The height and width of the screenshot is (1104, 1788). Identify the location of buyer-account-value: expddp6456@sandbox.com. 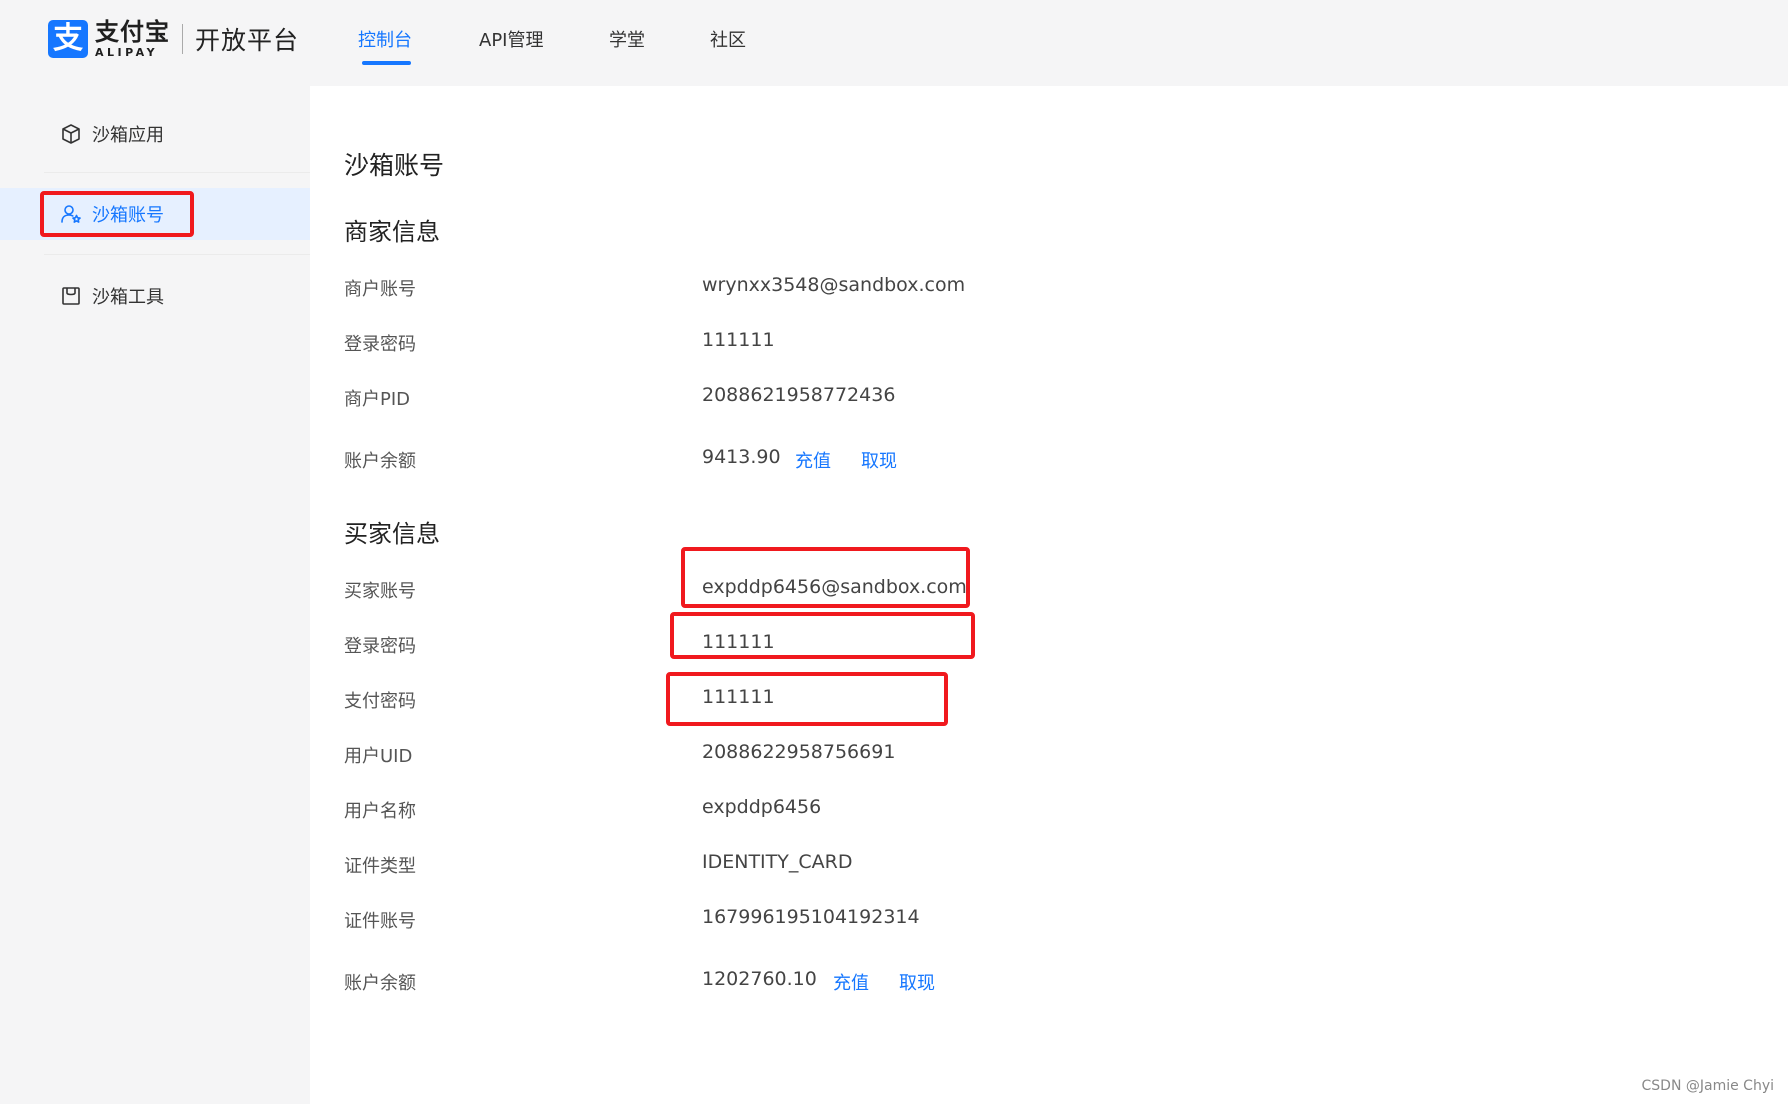
(834, 587).